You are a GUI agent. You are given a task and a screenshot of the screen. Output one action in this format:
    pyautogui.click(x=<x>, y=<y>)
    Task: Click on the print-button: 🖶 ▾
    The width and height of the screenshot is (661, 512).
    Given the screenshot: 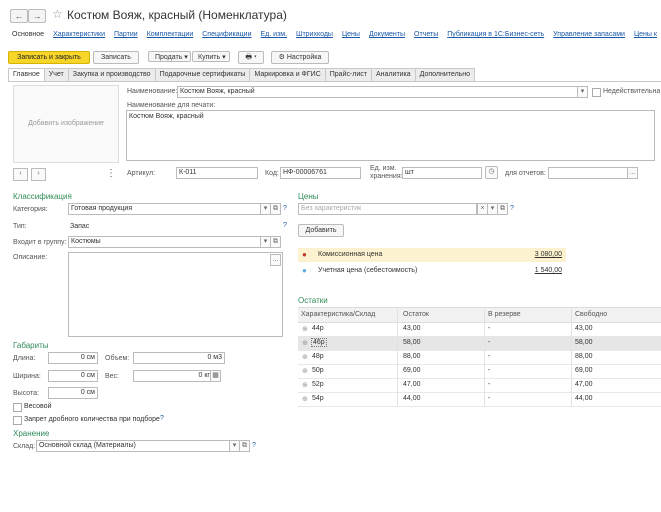 What is the action you would take?
    pyautogui.click(x=251, y=57)
    